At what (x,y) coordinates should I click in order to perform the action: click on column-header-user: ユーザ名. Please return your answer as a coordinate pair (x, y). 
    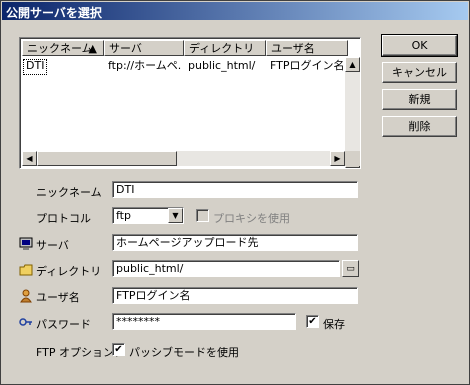
    Looking at the image, I should click on (307, 48).